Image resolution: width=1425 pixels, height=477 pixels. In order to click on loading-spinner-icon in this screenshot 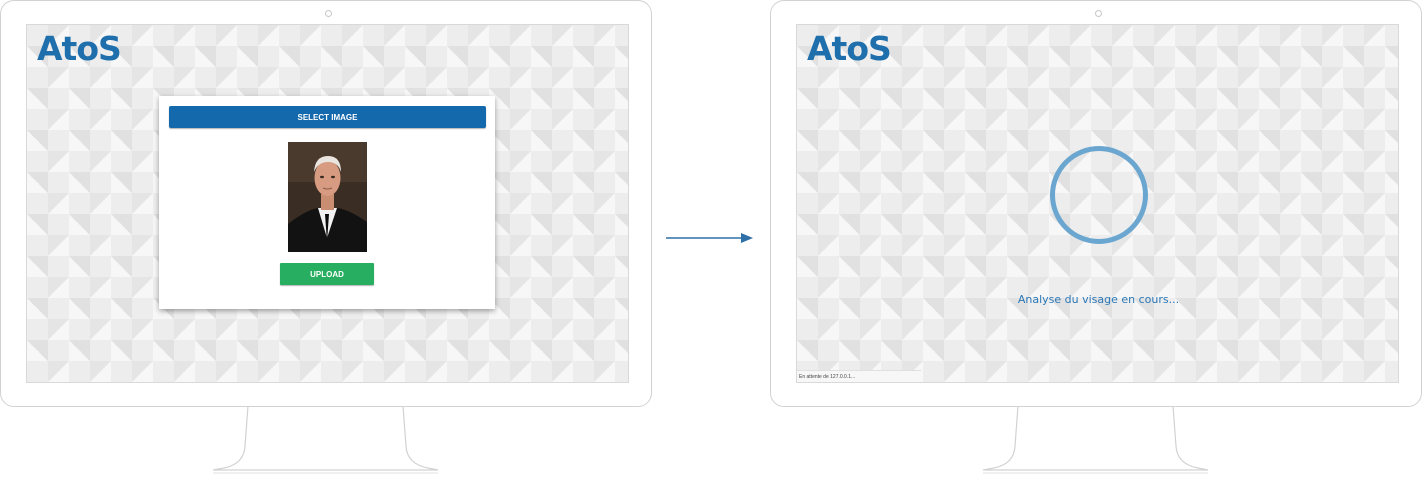, I will do `click(1099, 195)`.